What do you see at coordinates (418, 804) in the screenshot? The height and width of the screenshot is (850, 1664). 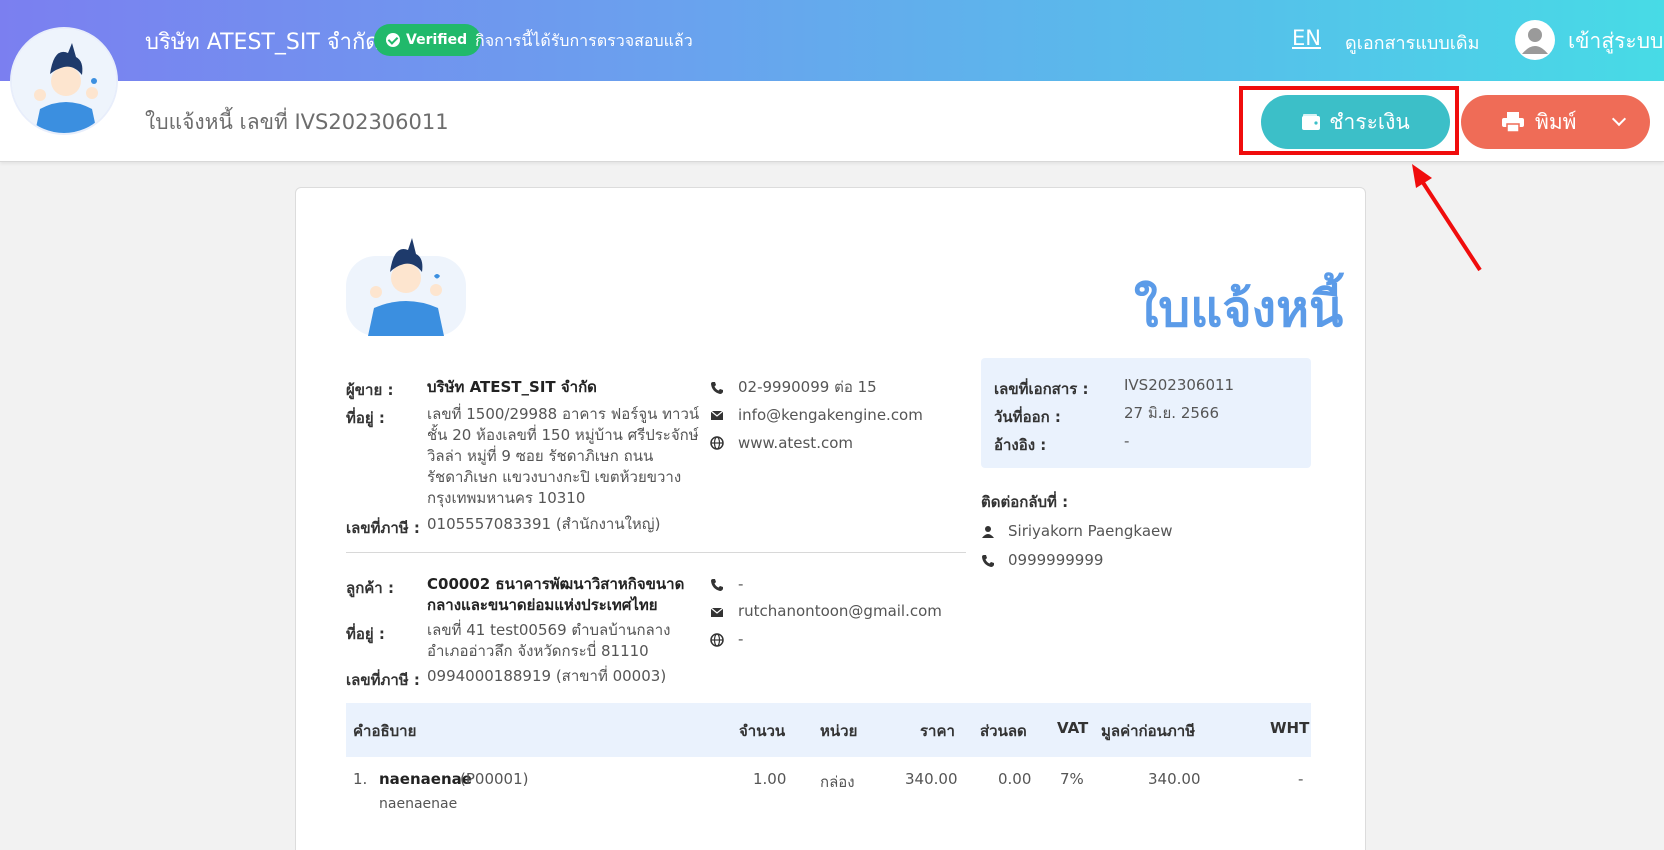 I see `item-description: naenaenae` at bounding box center [418, 804].